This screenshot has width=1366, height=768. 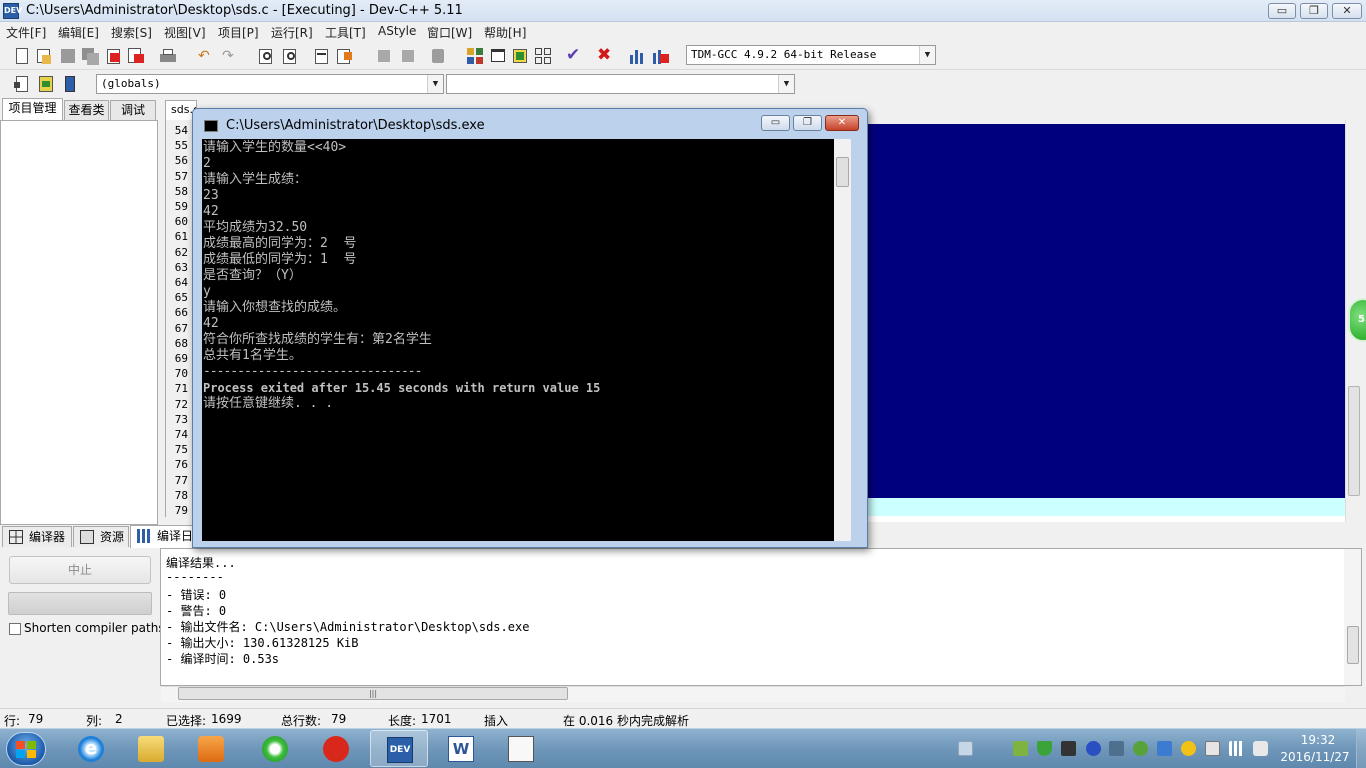 I want to click on console-maximize-button: ❐, so click(x=807, y=123).